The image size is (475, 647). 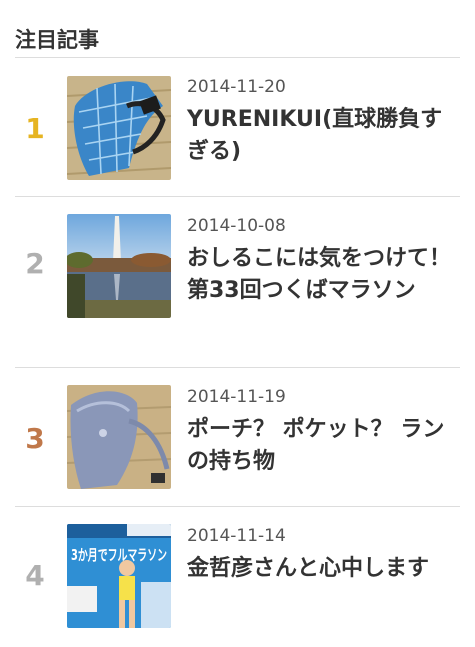 I want to click on thumbnail-image: 3か月でフルマラソン, so click(x=119, y=576).